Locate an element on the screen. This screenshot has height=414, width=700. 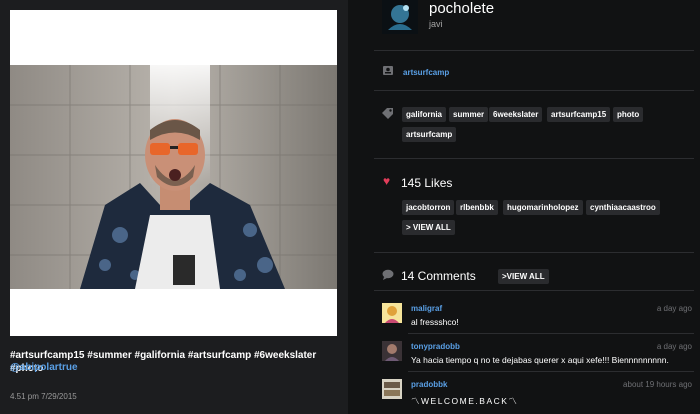
likes-count: 145 Likes is located at coordinates (427, 183).